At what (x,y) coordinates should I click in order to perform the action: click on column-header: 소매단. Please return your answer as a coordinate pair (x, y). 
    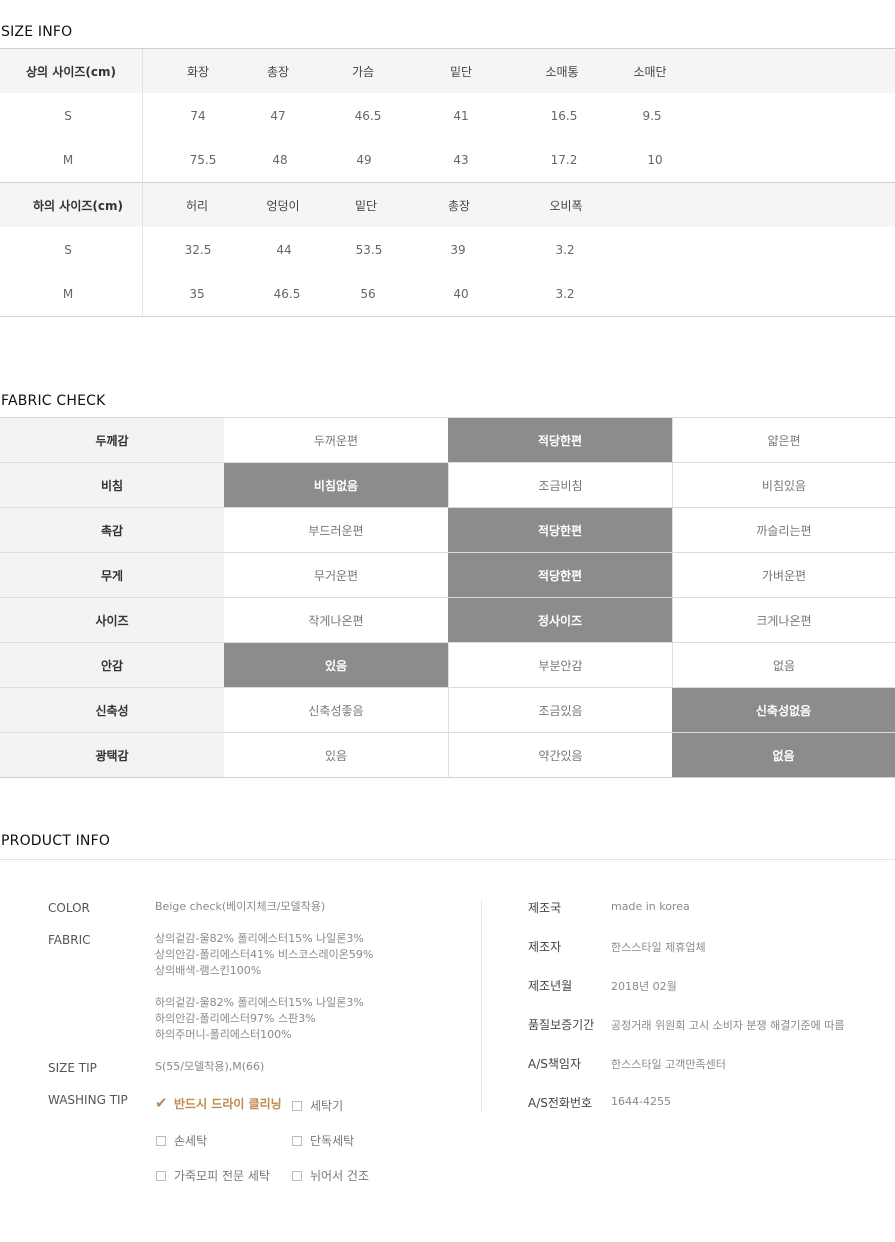
    Looking at the image, I should click on (650, 71).